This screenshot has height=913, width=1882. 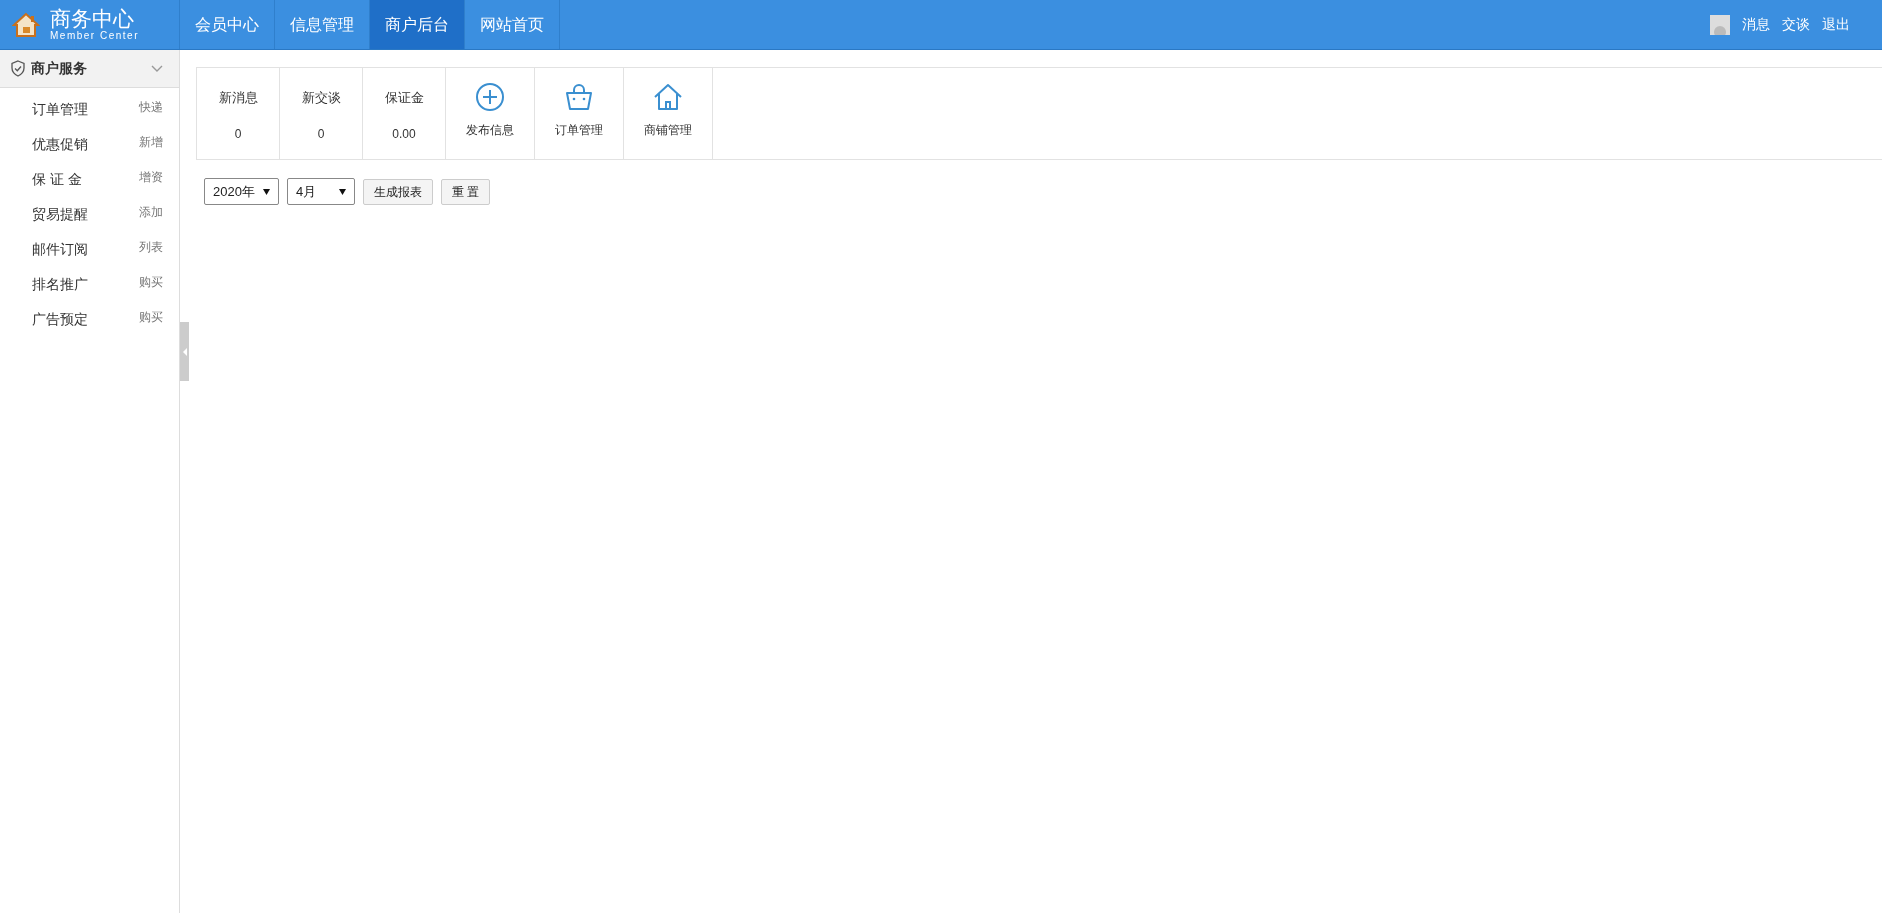 I want to click on stat-label: 保证金, so click(x=404, y=98).